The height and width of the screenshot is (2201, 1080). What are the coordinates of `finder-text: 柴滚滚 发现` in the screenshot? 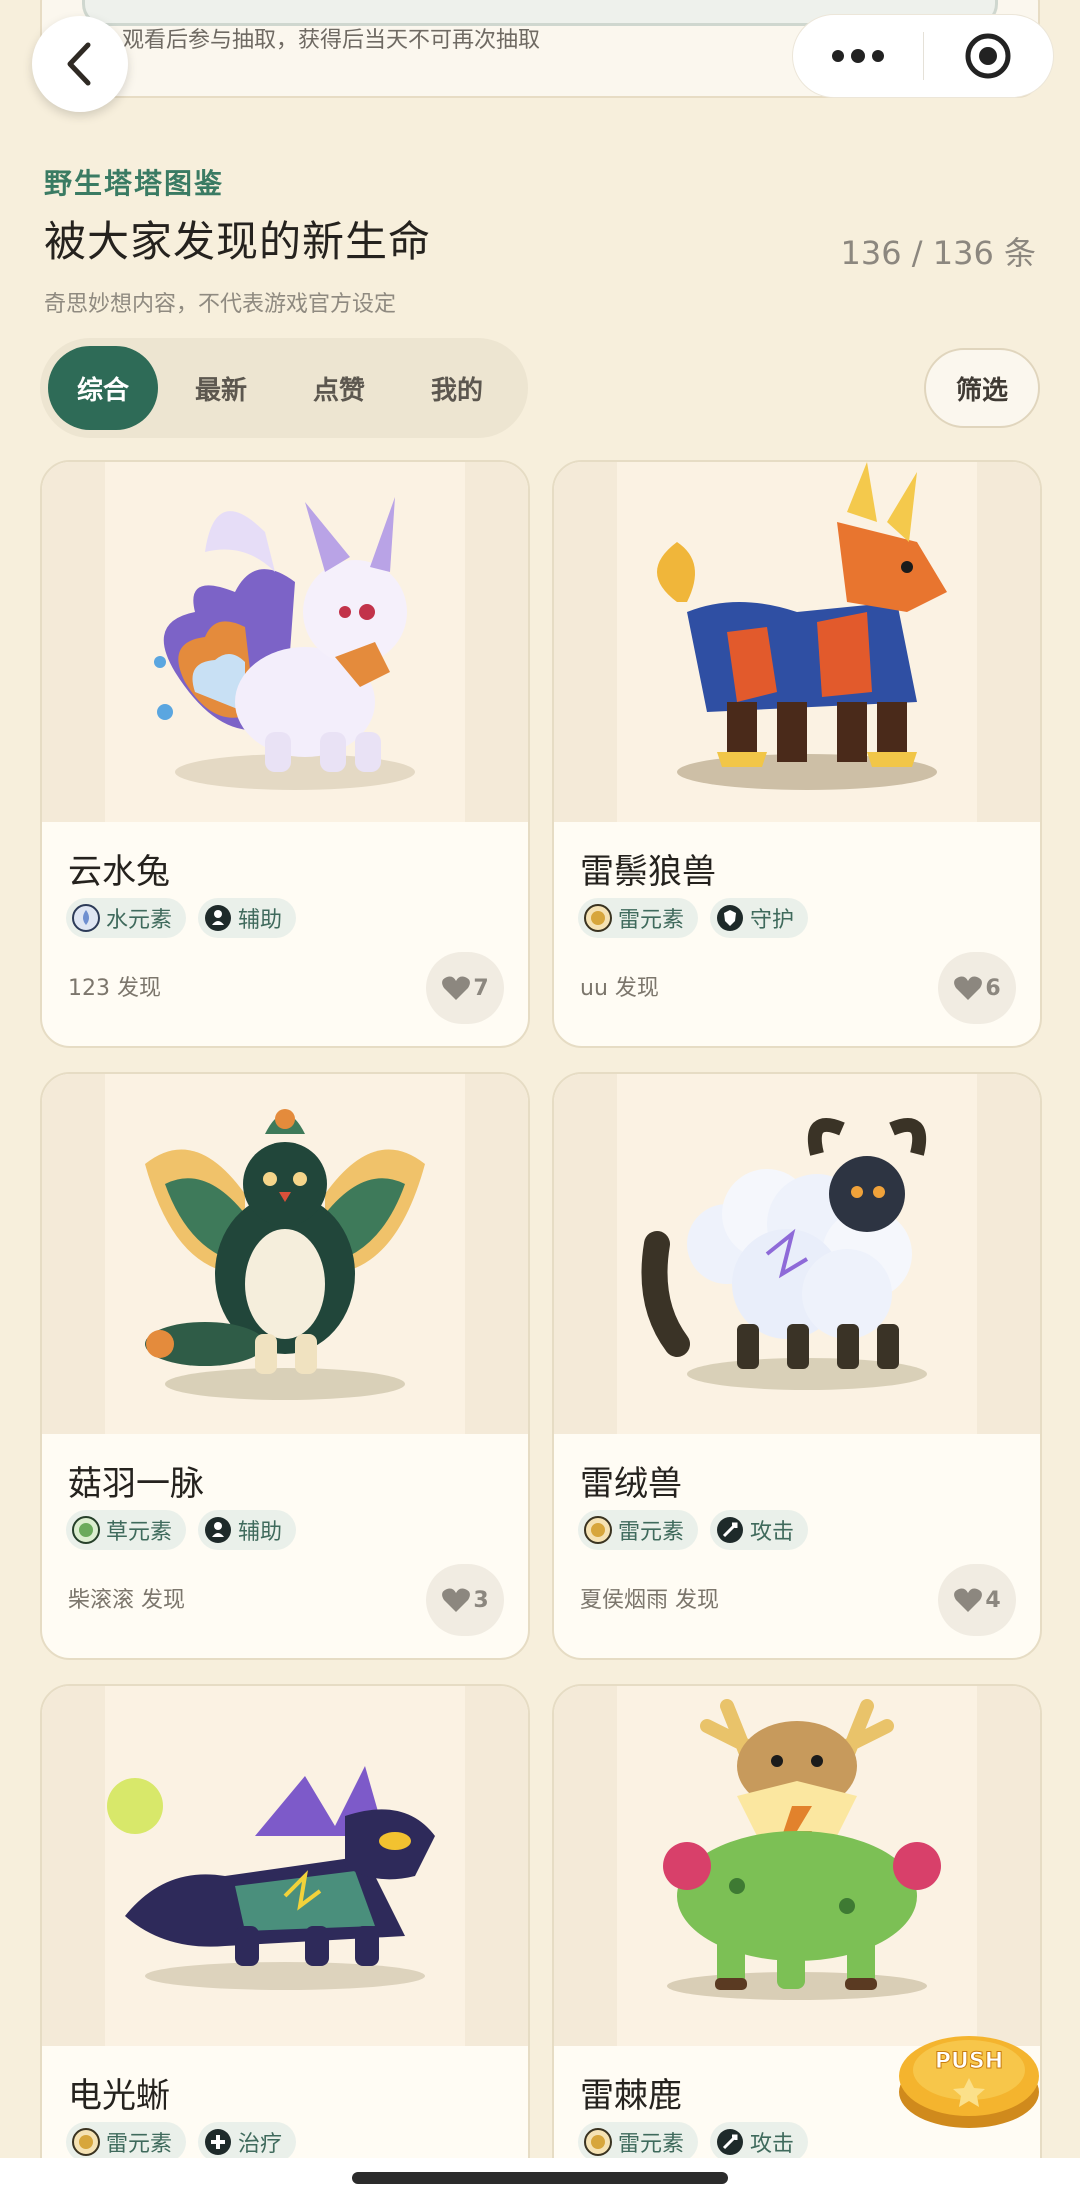 It's located at (126, 1600).